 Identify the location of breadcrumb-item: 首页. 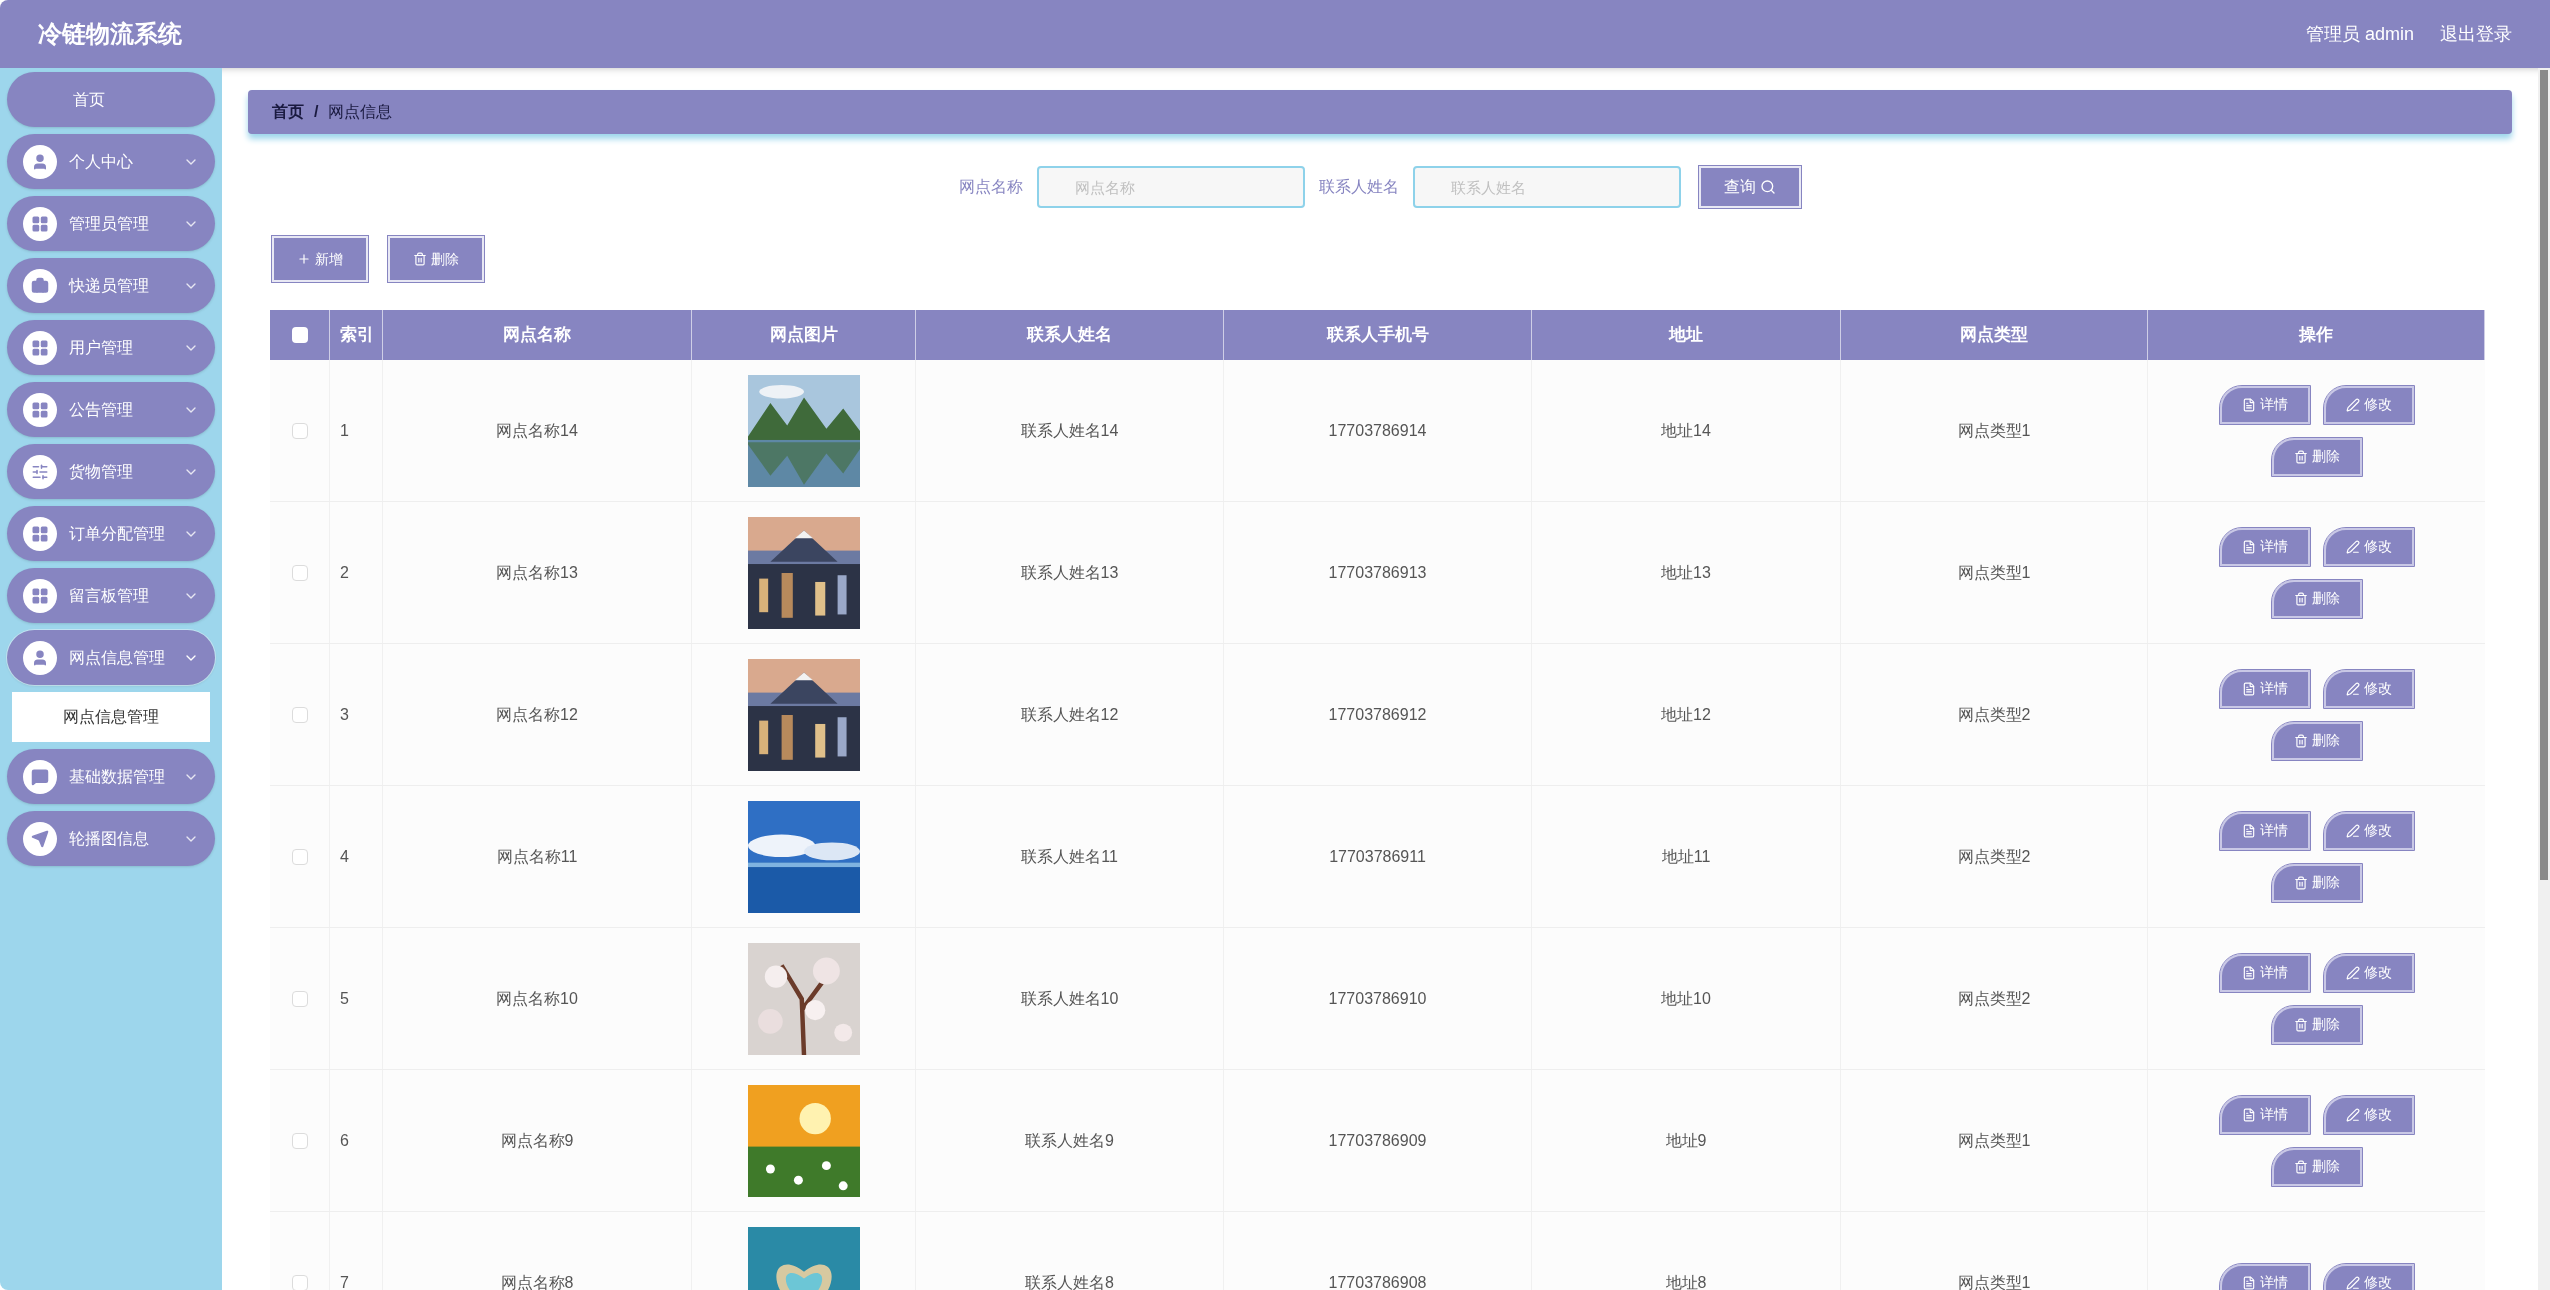
(288, 112).